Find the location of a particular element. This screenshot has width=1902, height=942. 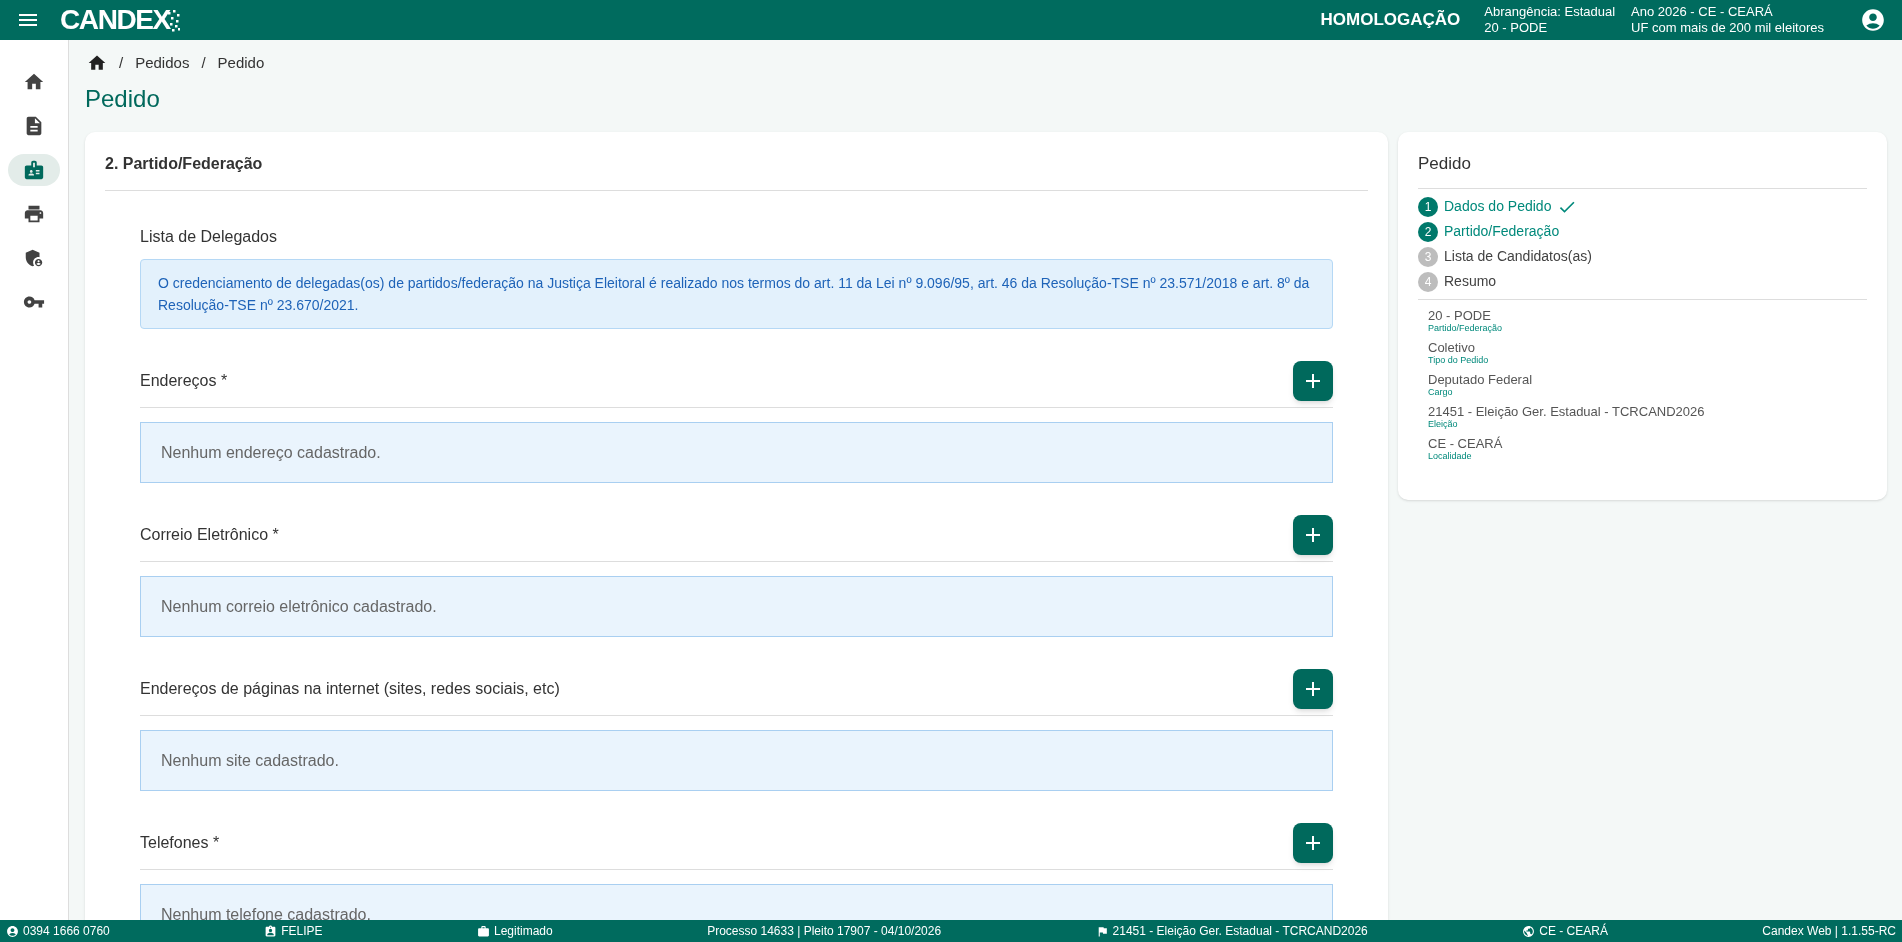

header-info: UF com mais de 200 mil eleitores is located at coordinates (1727, 28).